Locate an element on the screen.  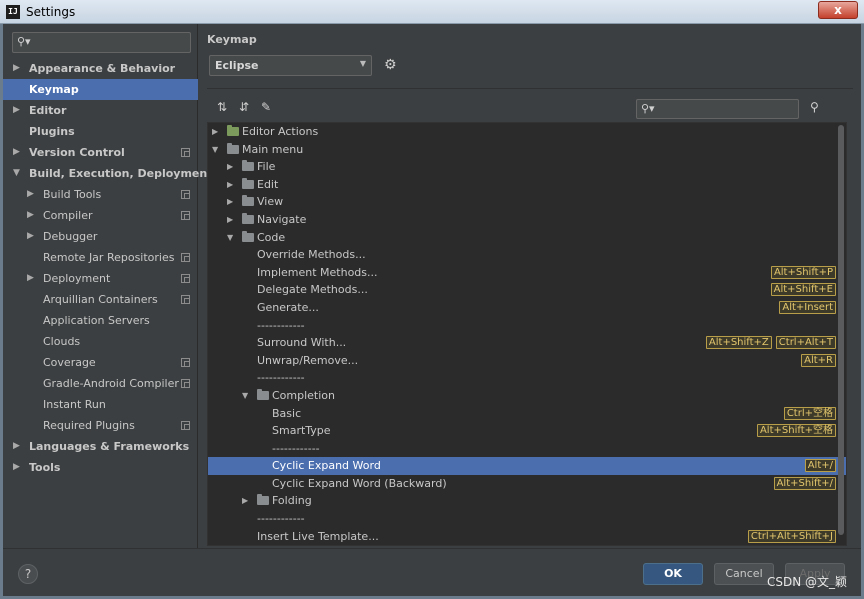
tree-row: ▶ Editor Actions is located at coordinates (527, 132).